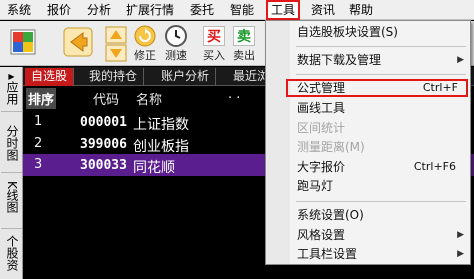  I want to click on sell-button: 卖 卖出, so click(244, 43).